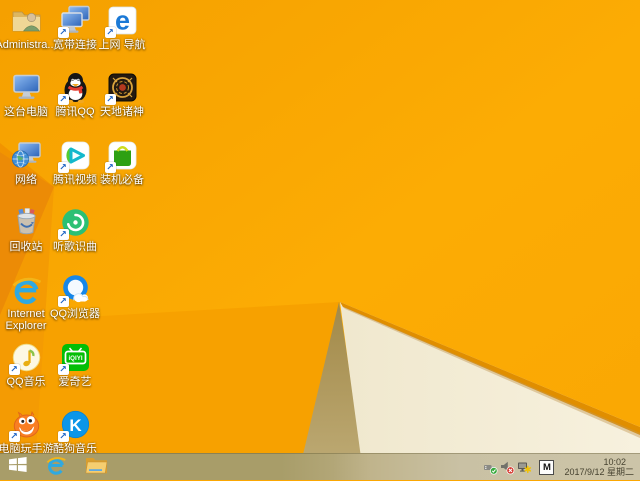  I want to click on play-button-icon: ↗, so click(74, 156).